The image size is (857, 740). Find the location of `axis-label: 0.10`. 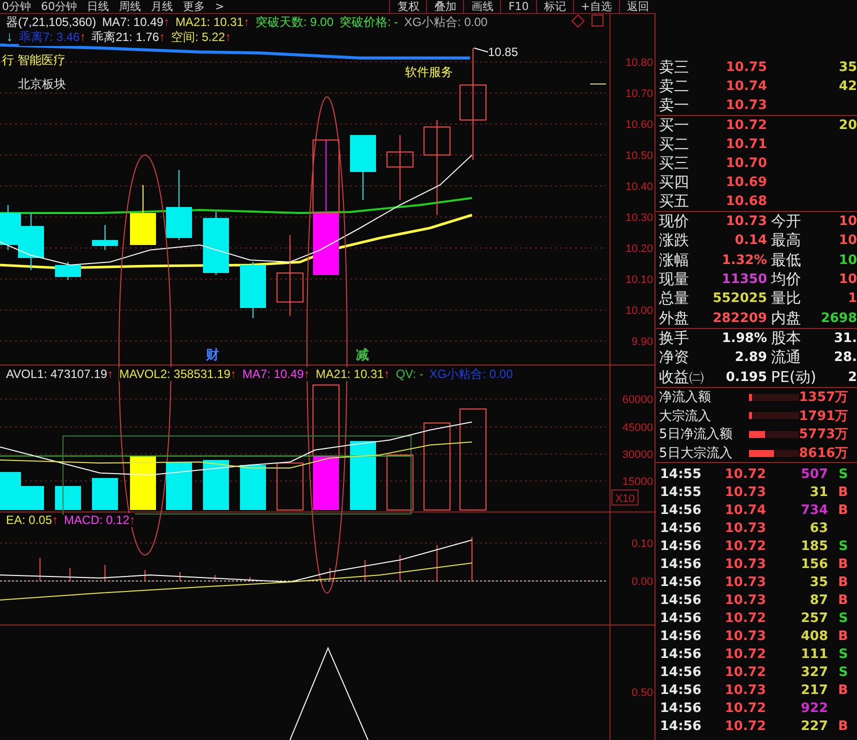

axis-label: 0.10 is located at coordinates (642, 544).